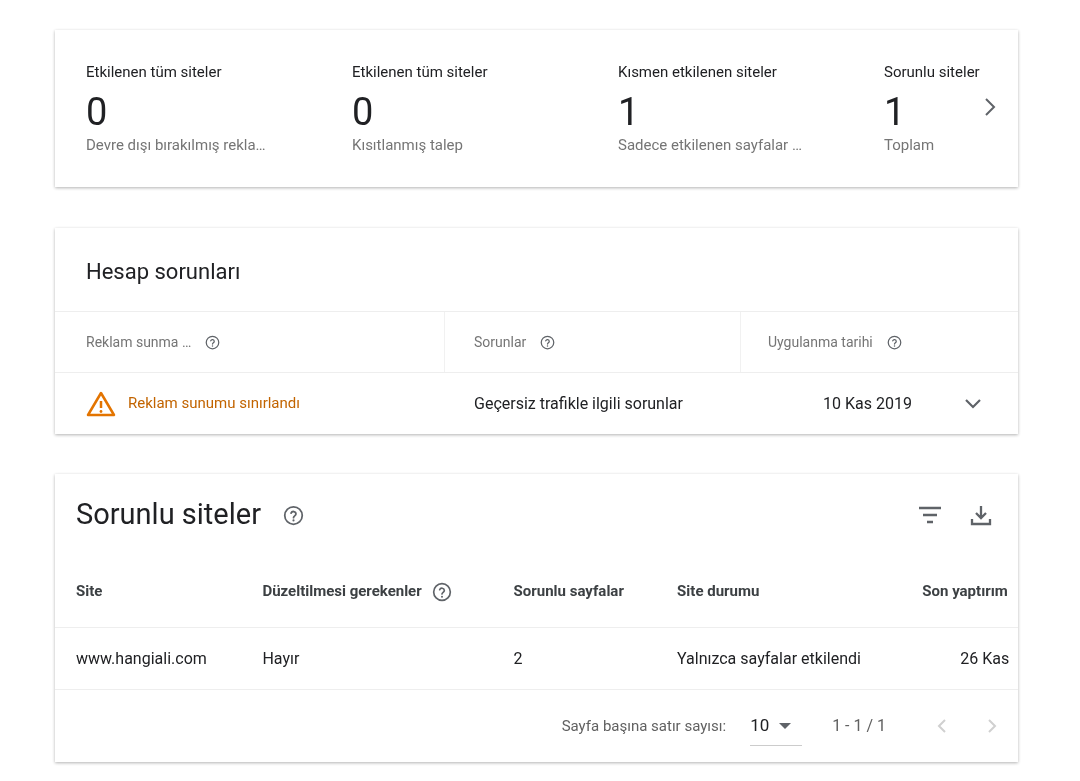  What do you see at coordinates (342, 592) in the screenshot?
I see `column-header: Düzeltilmesi gerekenler` at bounding box center [342, 592].